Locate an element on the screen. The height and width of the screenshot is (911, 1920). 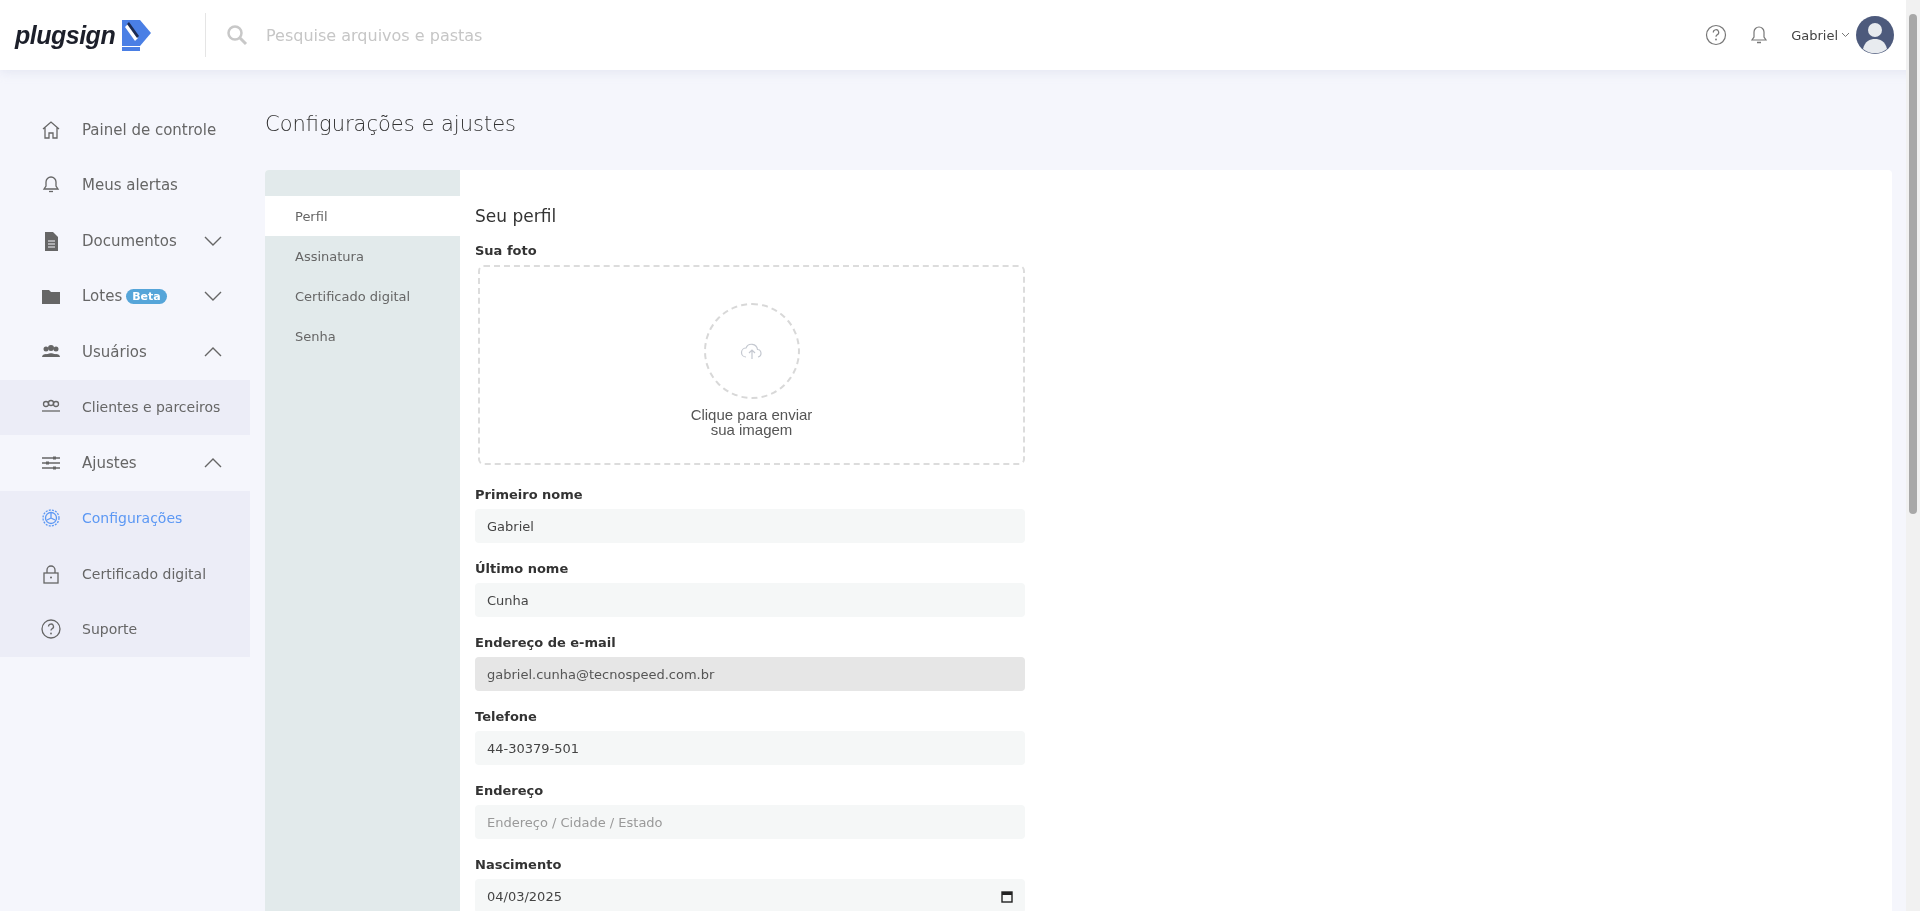
sidebar-item: Clientes e parceiros is located at coordinates (125, 407).